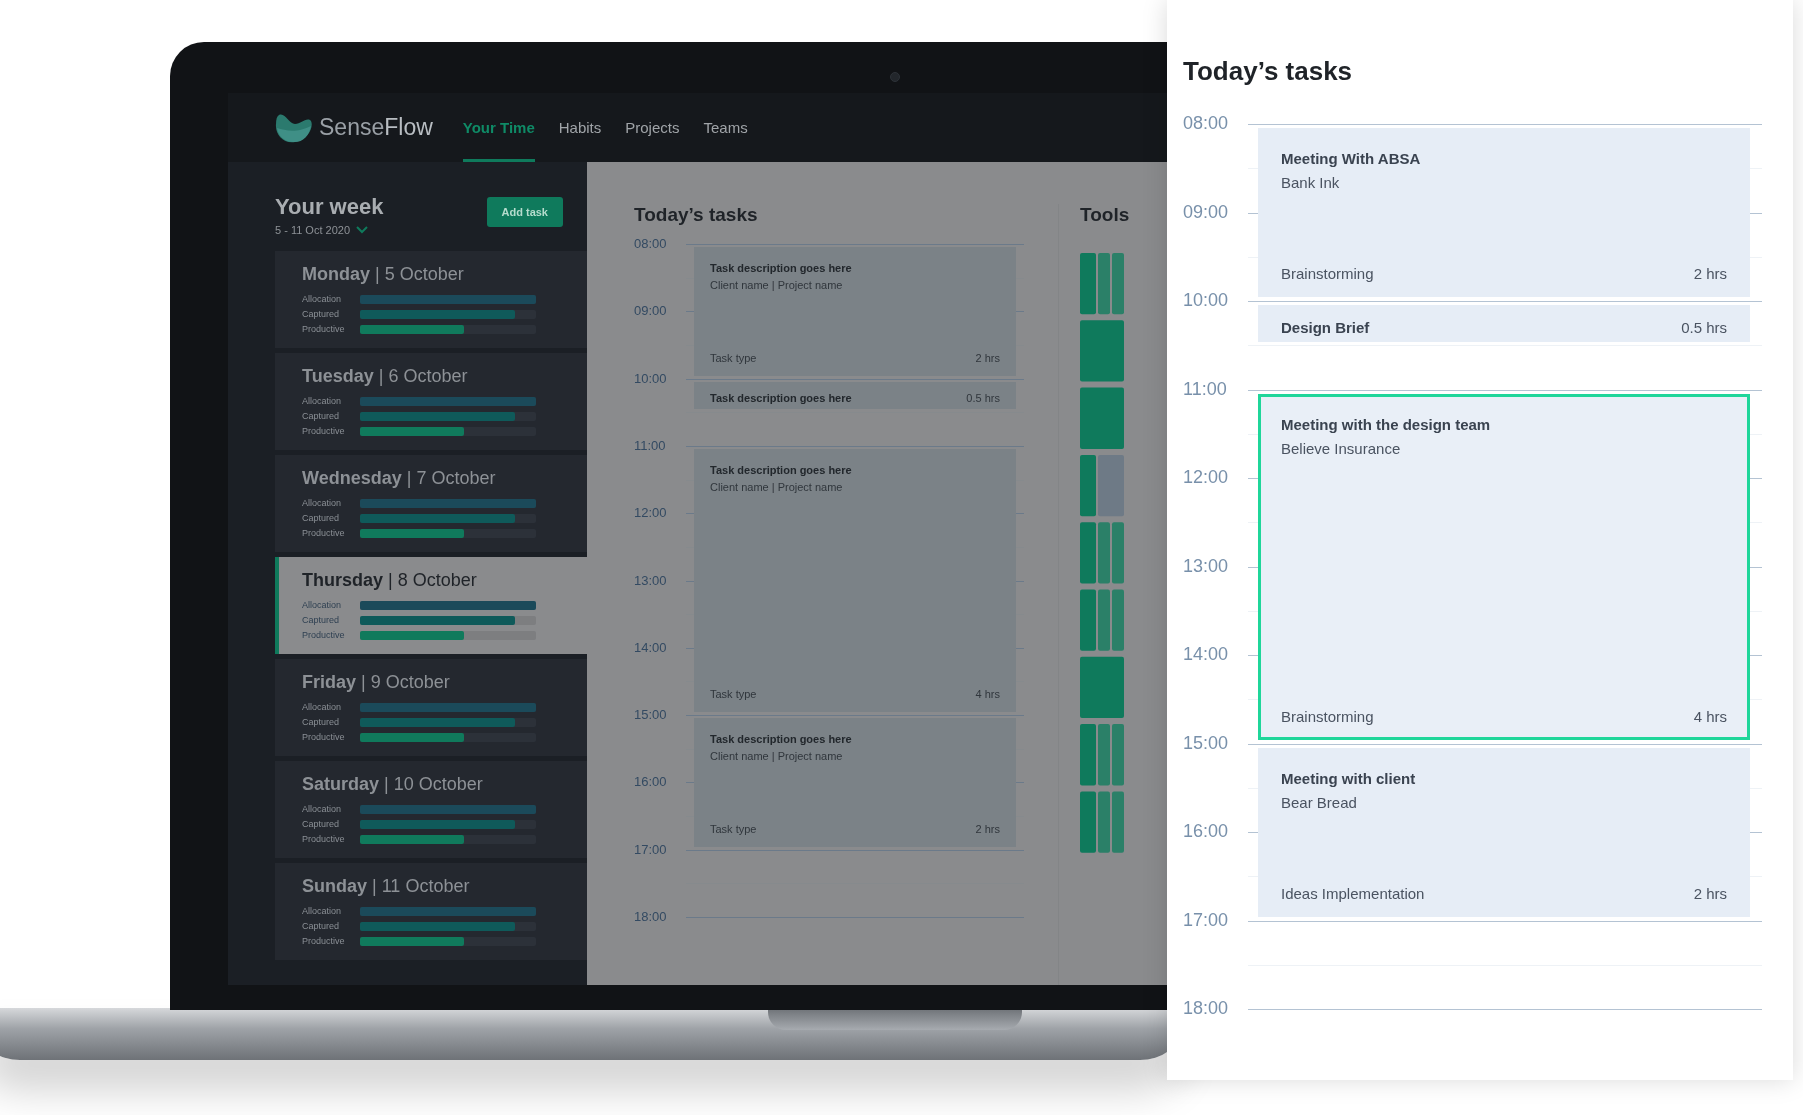 This screenshot has height=1115, width=1803. I want to click on task-card: Meeting With ABSA Bank Ink Brainstorming 2 hrs, so click(1504, 212).